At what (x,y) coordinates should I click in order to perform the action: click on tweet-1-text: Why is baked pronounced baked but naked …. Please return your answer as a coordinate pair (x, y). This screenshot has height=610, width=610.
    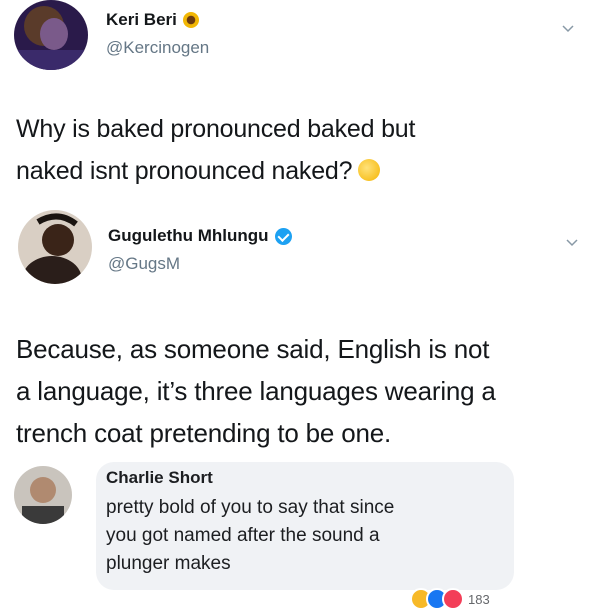
    Looking at the image, I should click on (215, 150).